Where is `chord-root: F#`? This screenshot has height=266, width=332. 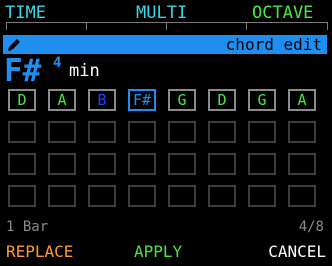 chord-root: F# is located at coordinates (23, 71).